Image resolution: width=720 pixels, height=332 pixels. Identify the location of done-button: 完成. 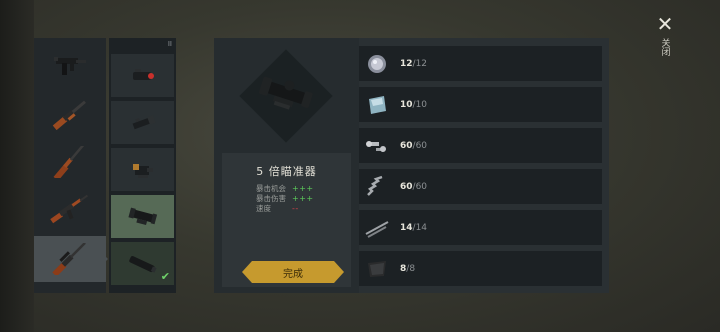
(293, 272).